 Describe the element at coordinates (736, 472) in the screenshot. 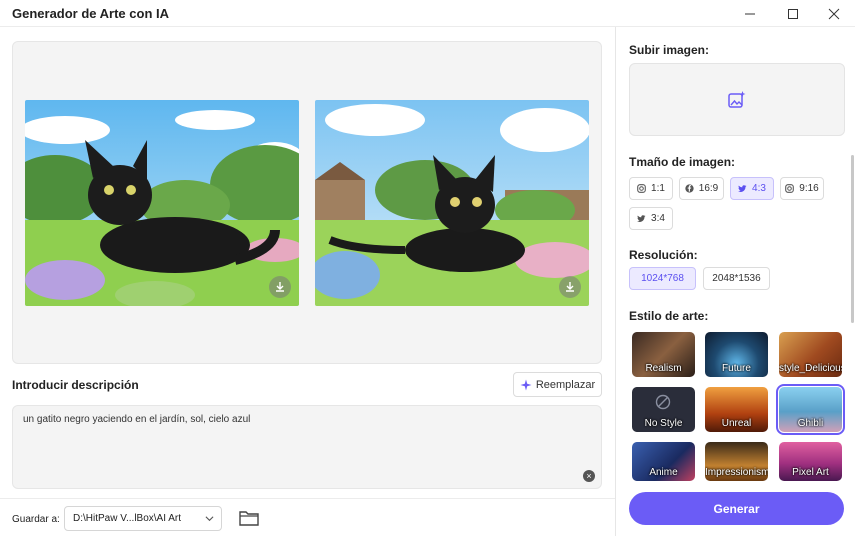

I see `style-tile-label: Impressionism` at that location.